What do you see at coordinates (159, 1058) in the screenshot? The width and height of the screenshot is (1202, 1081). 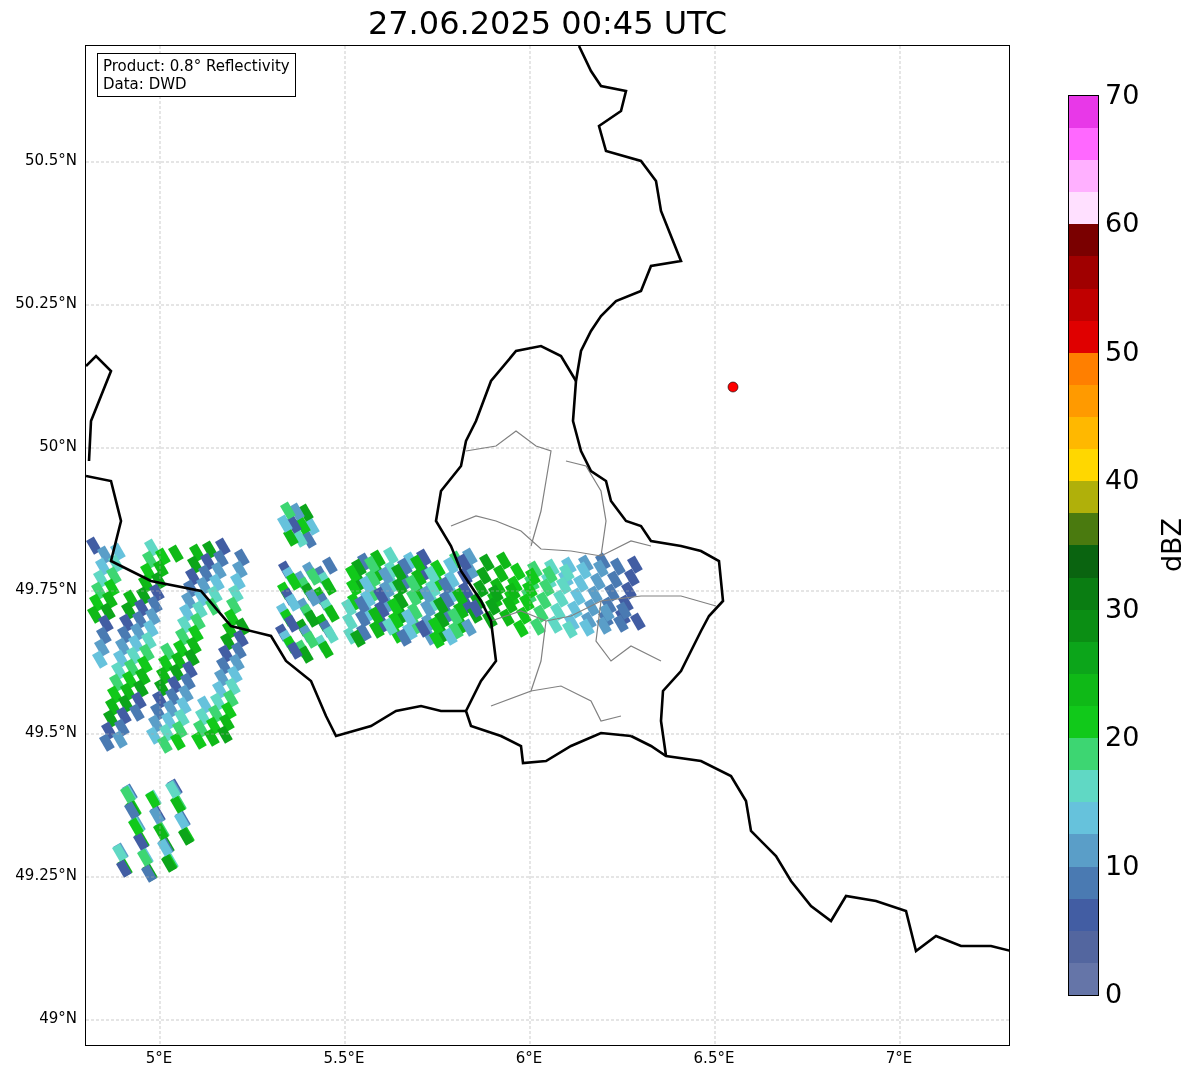 I see `longitude-label: 5°E` at bounding box center [159, 1058].